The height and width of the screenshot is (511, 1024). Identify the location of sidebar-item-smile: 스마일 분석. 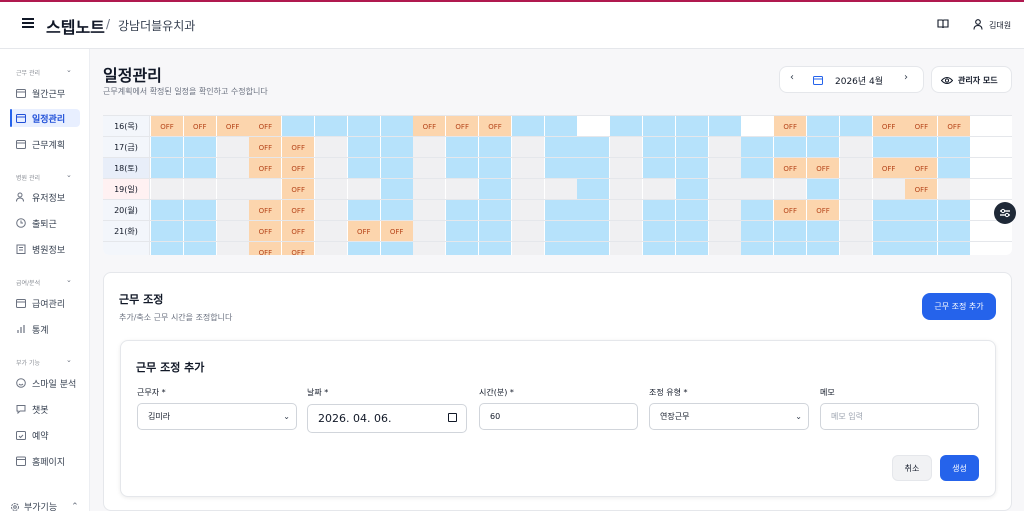
(45, 383).